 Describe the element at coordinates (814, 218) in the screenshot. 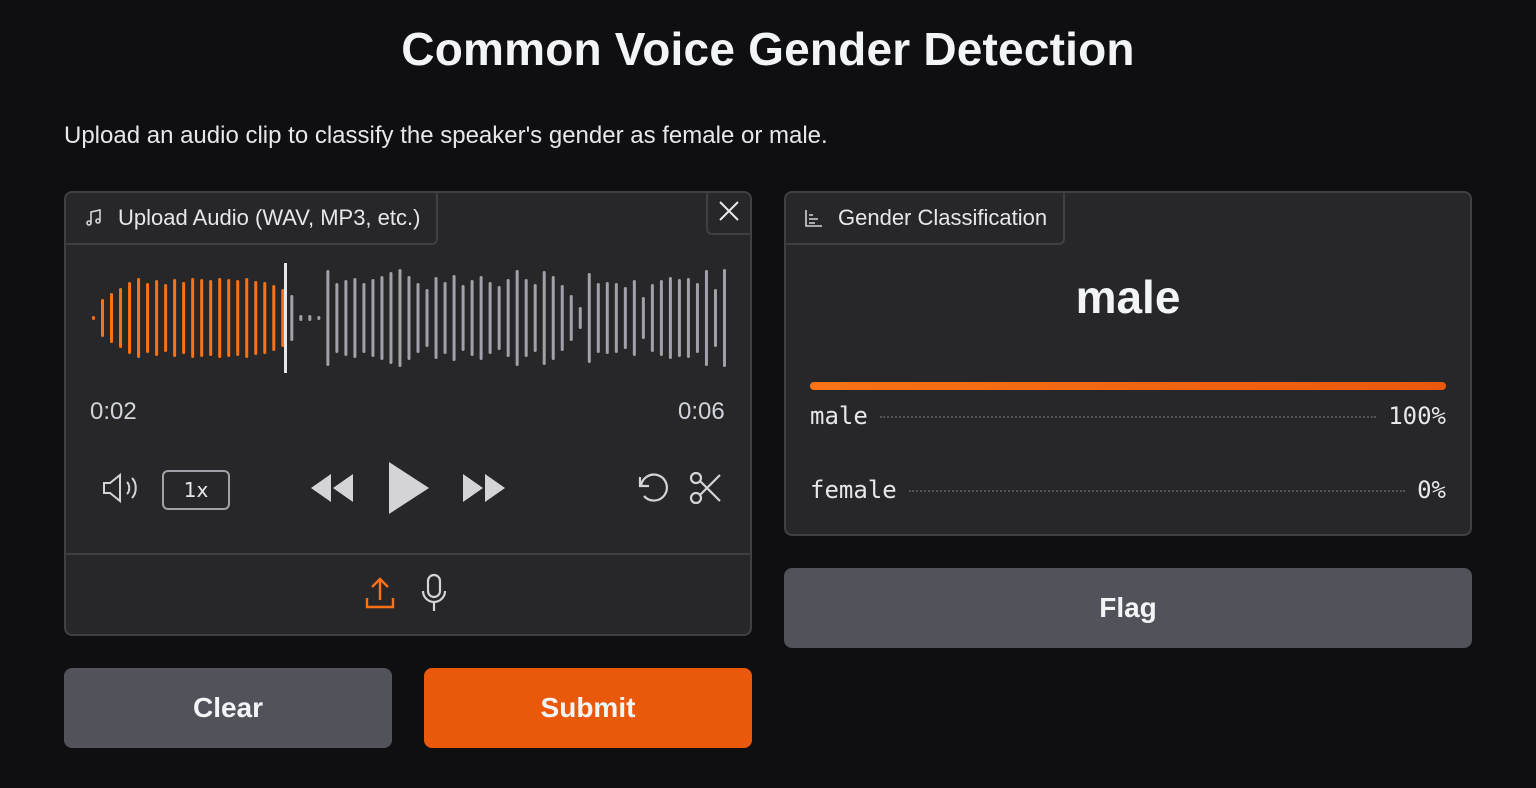

I see `bar-chart-icon` at that location.